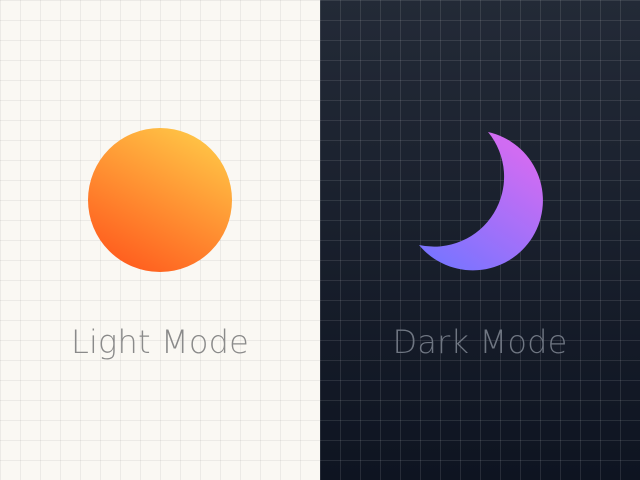  I want to click on moon-icon, so click(481, 201).